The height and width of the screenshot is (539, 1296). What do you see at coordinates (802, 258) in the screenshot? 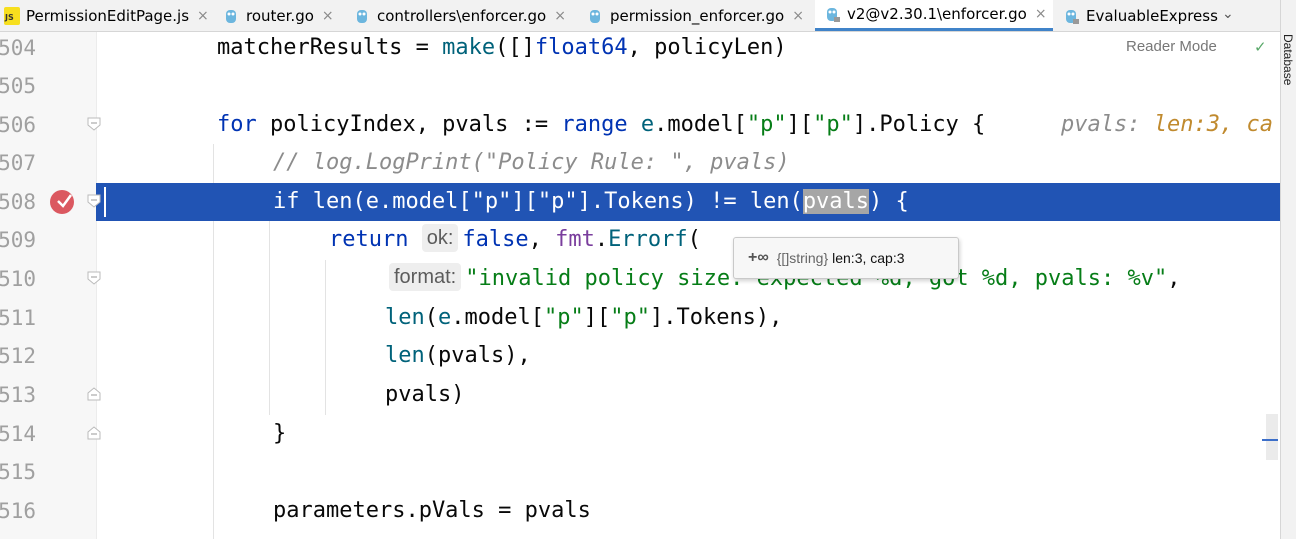
I see `value-type: {[]string}` at bounding box center [802, 258].